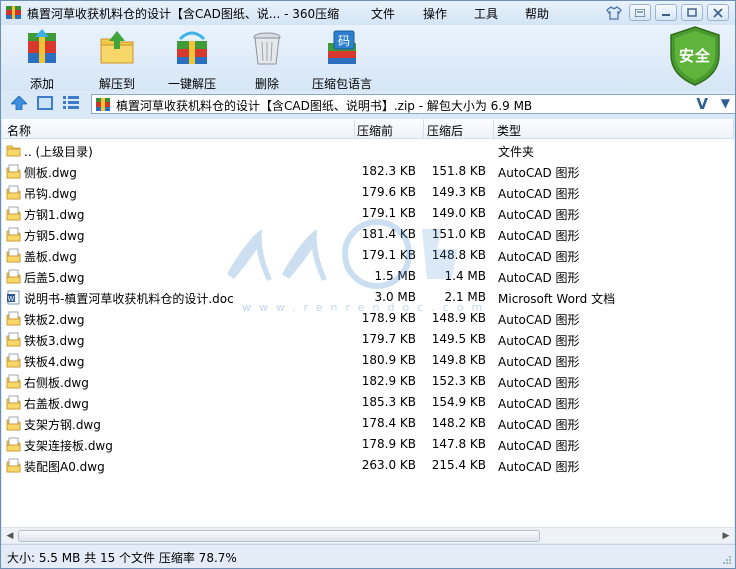 The image size is (736, 569). I want to click on table-row: 支架连接板.dwg 178.9 KB 147.8 KB AutoCAD 图形, so click(368, 444).